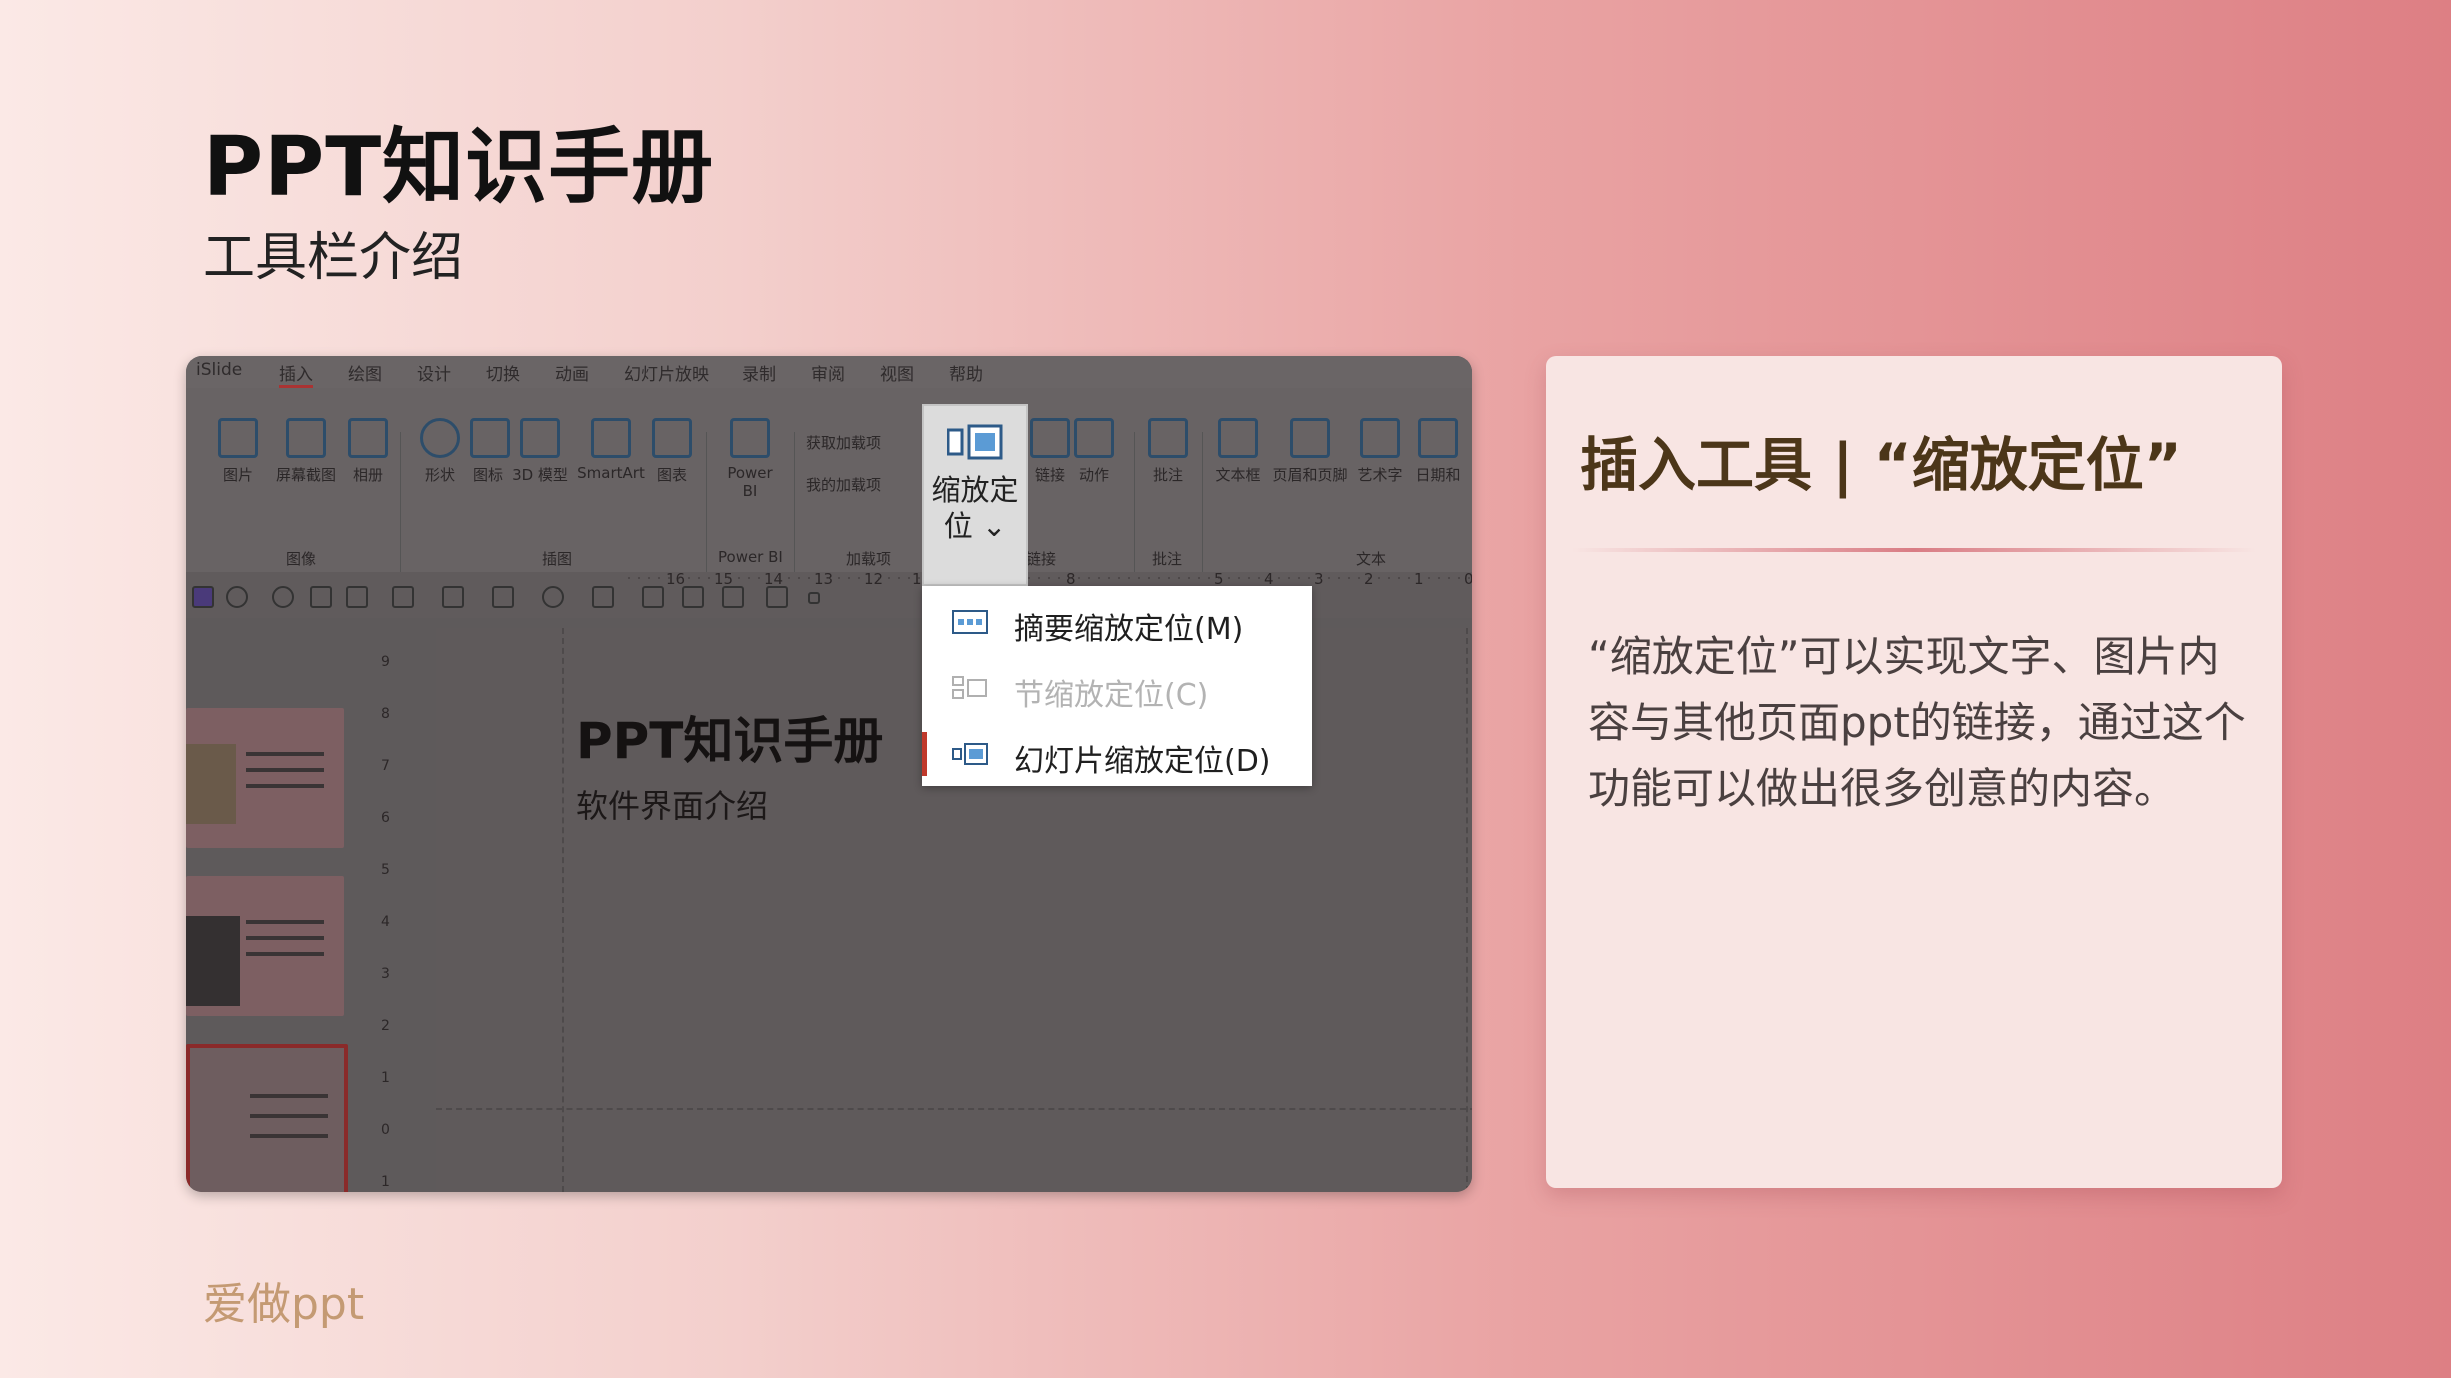  I want to click on model3d-button: 3D 模型, so click(540, 451).